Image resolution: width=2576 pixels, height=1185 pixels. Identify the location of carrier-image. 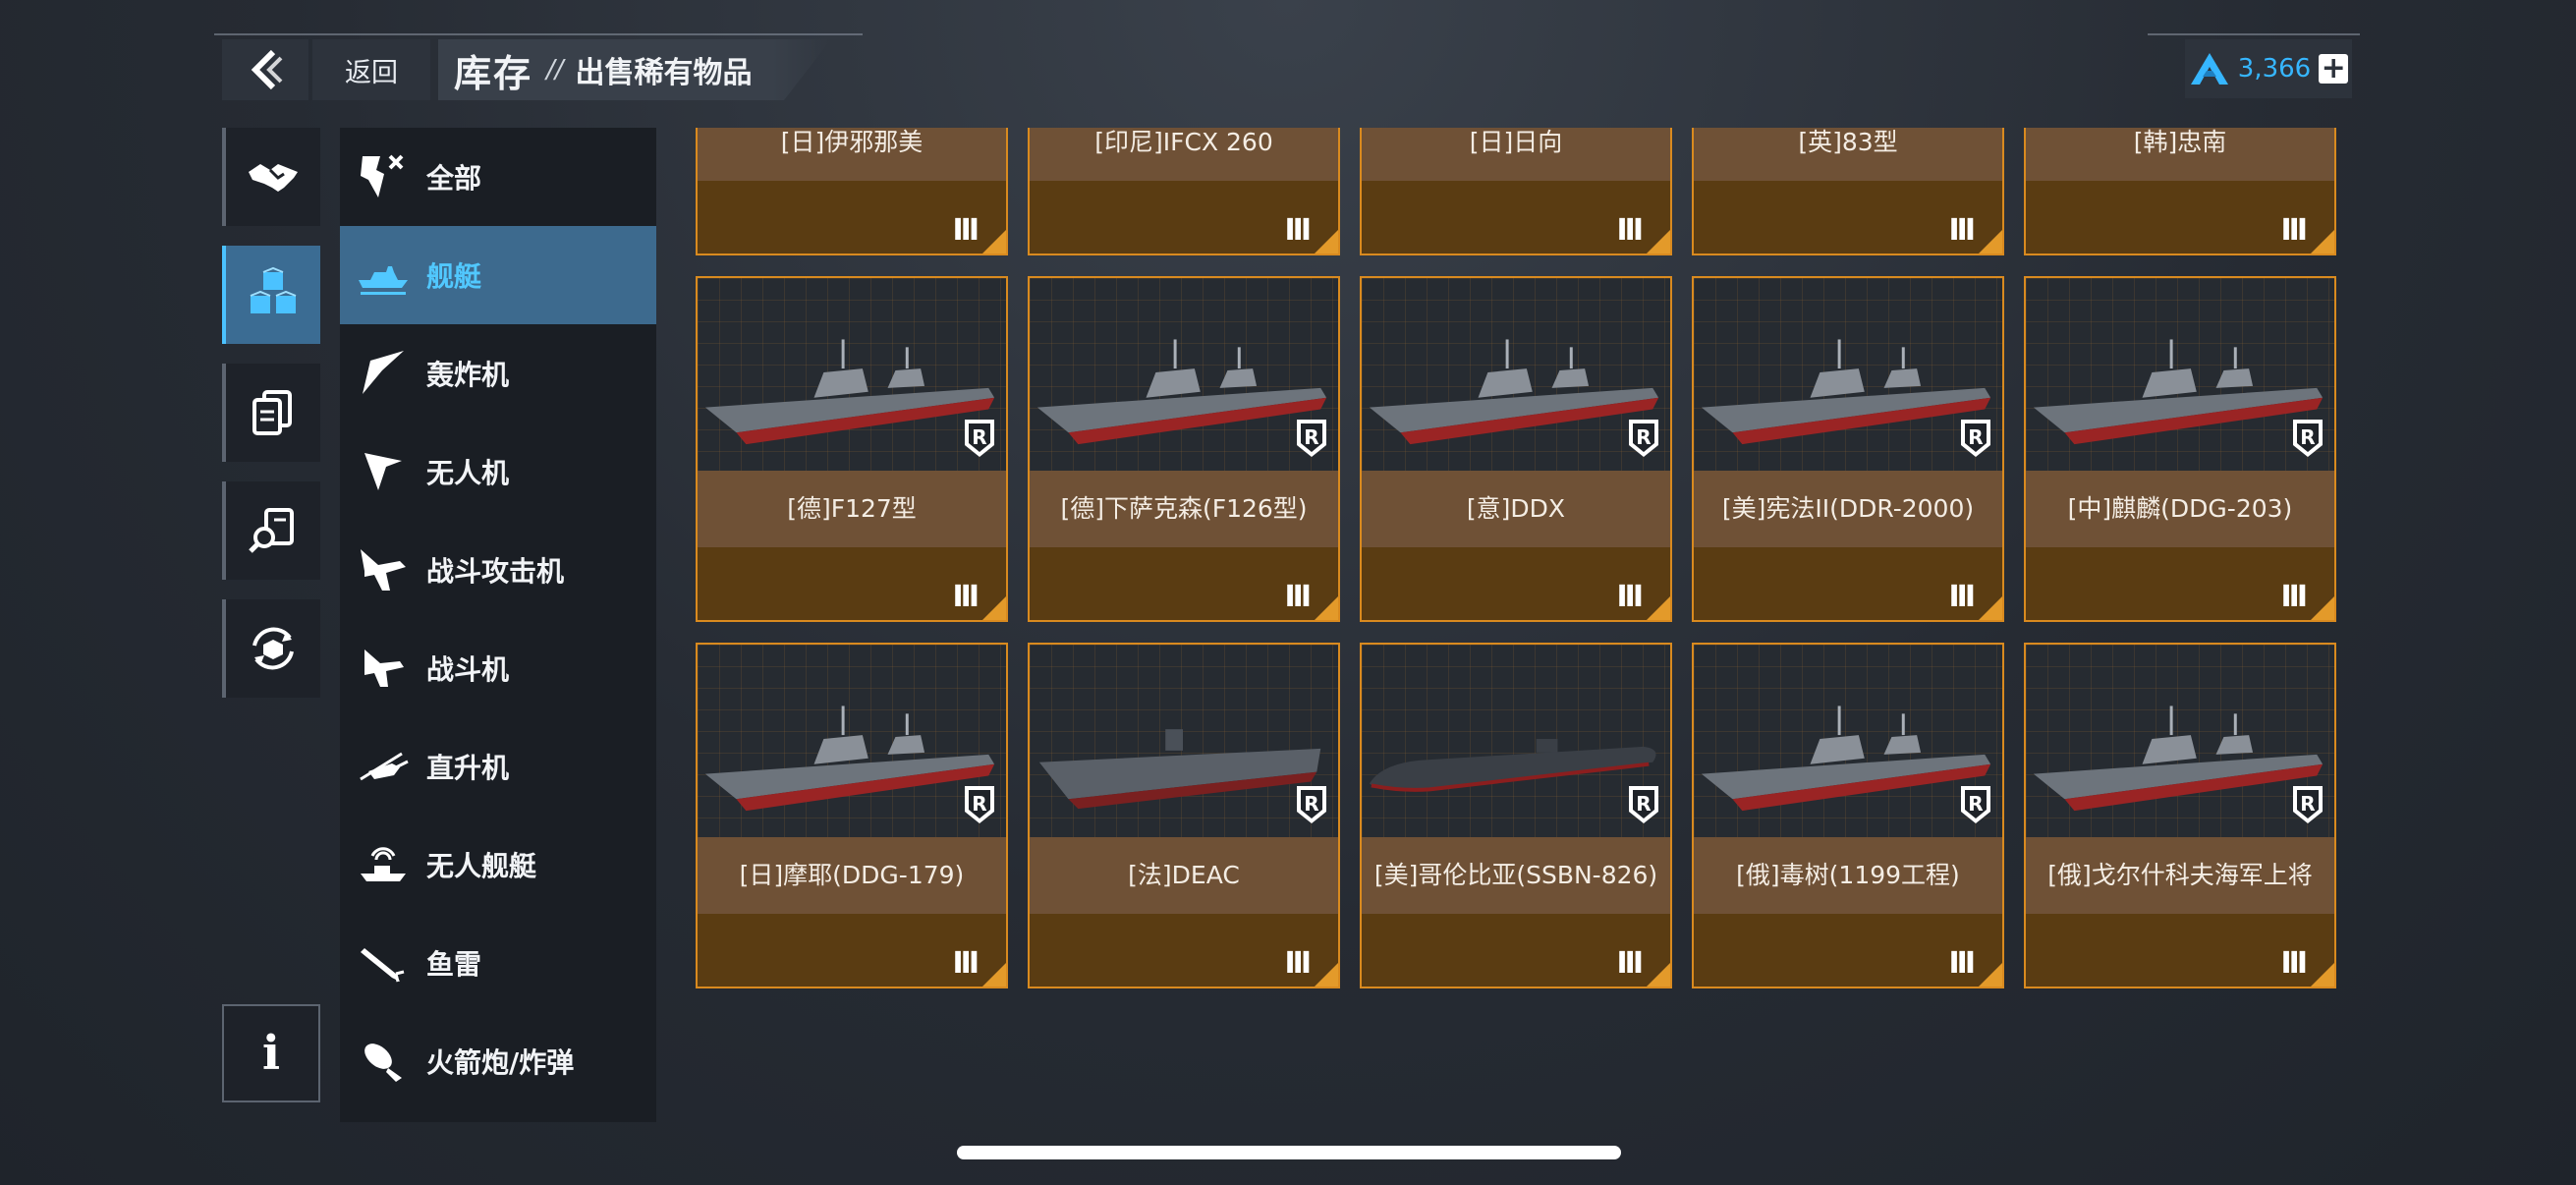
(1179, 770).